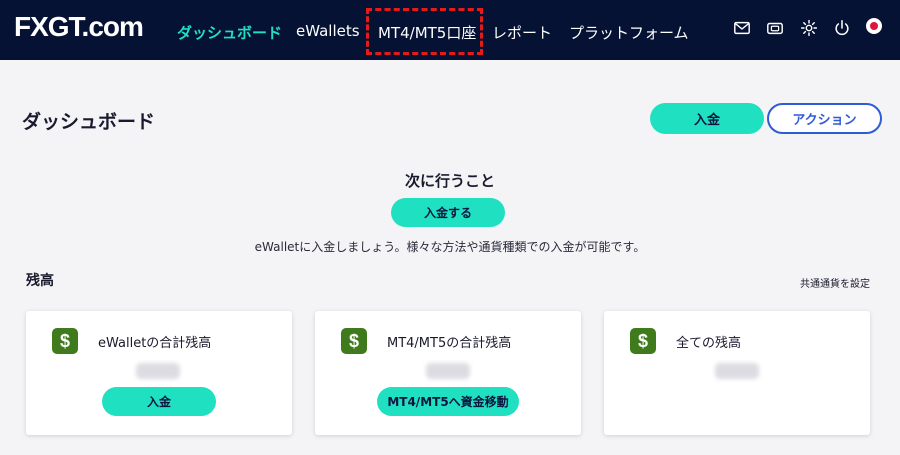 This screenshot has height=455, width=900. What do you see at coordinates (874, 26) in the screenshot?
I see `japan-flag-icon` at bounding box center [874, 26].